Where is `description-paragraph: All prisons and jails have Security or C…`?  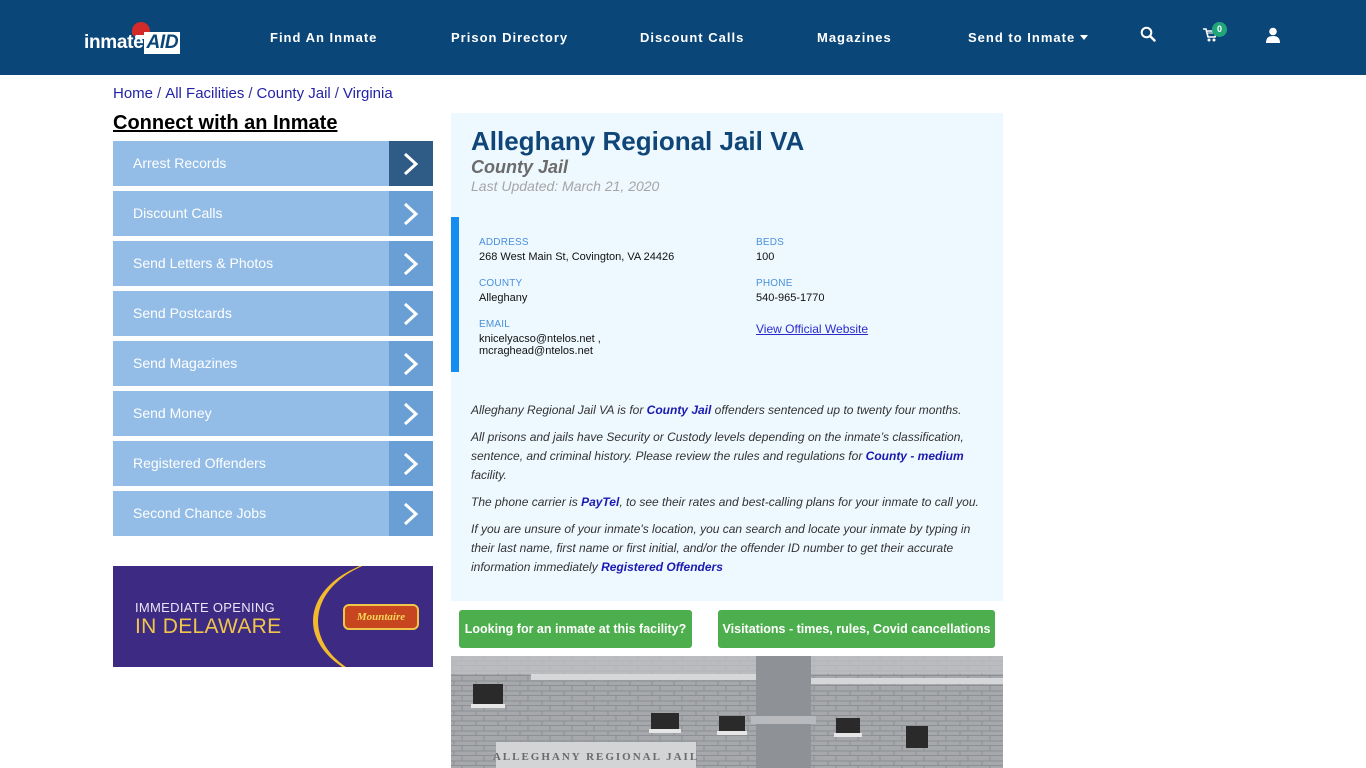 description-paragraph: All prisons and jails have Security or C… is located at coordinates (731, 456).